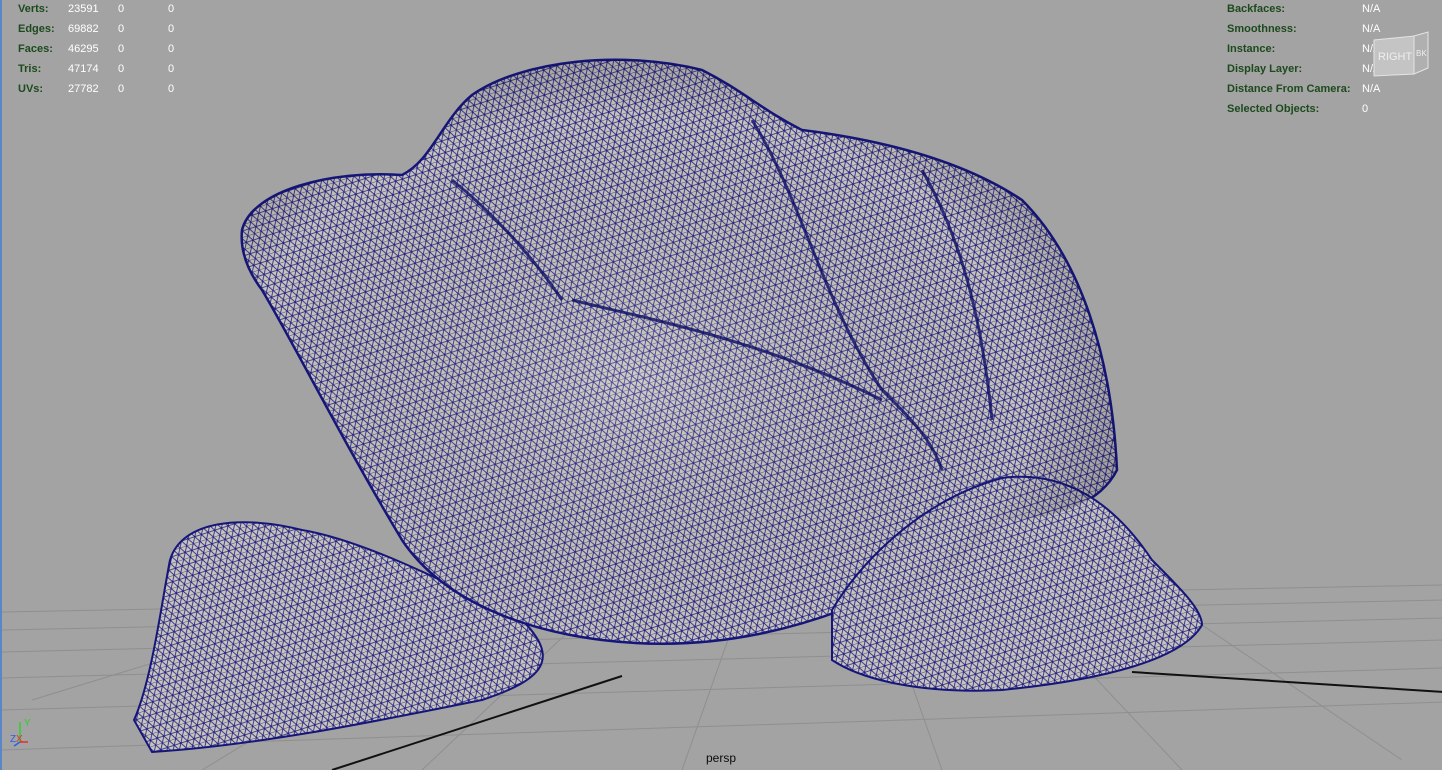  Describe the element at coordinates (35, 49) in the screenshot. I see `hud-label: Faces:` at that location.